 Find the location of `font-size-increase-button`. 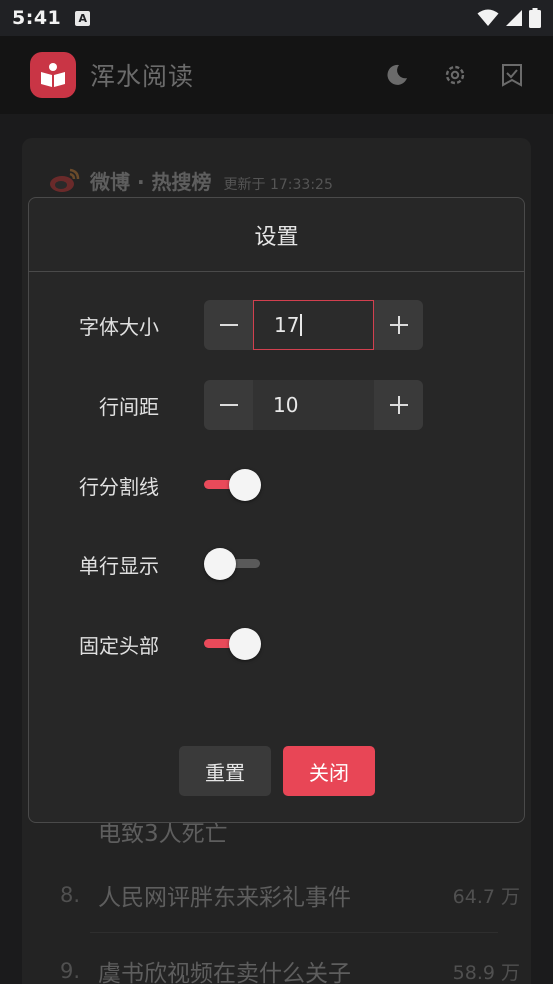

font-size-increase-button is located at coordinates (398, 325).